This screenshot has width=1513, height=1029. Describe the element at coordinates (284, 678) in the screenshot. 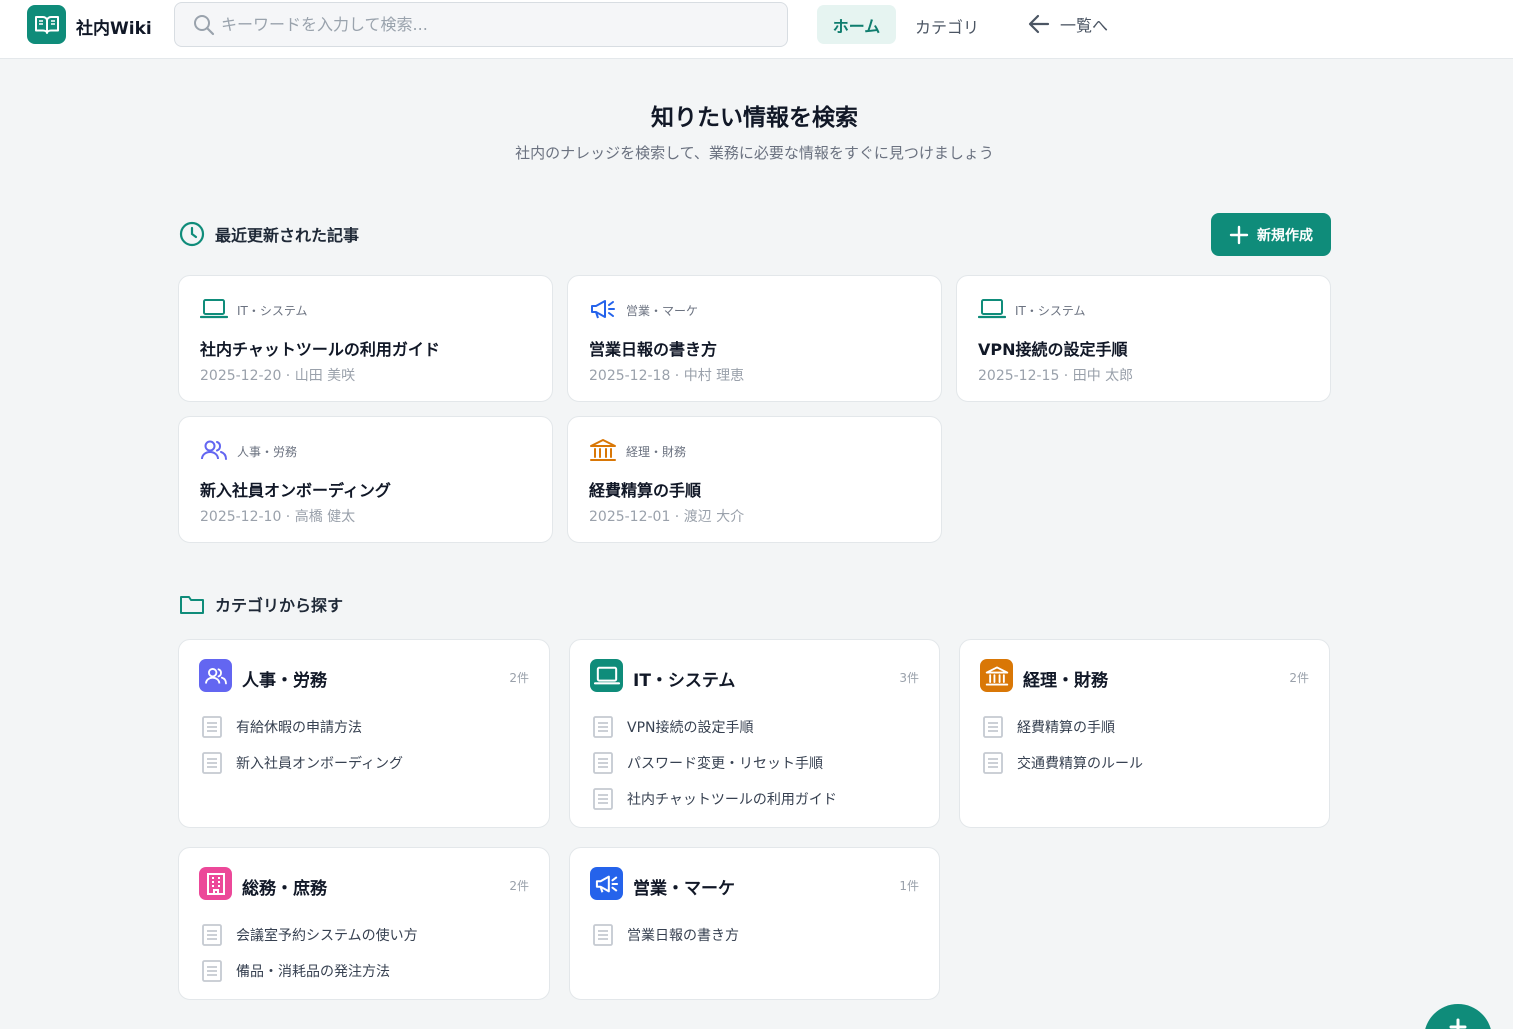

I see `category-title: 人事・労務` at that location.